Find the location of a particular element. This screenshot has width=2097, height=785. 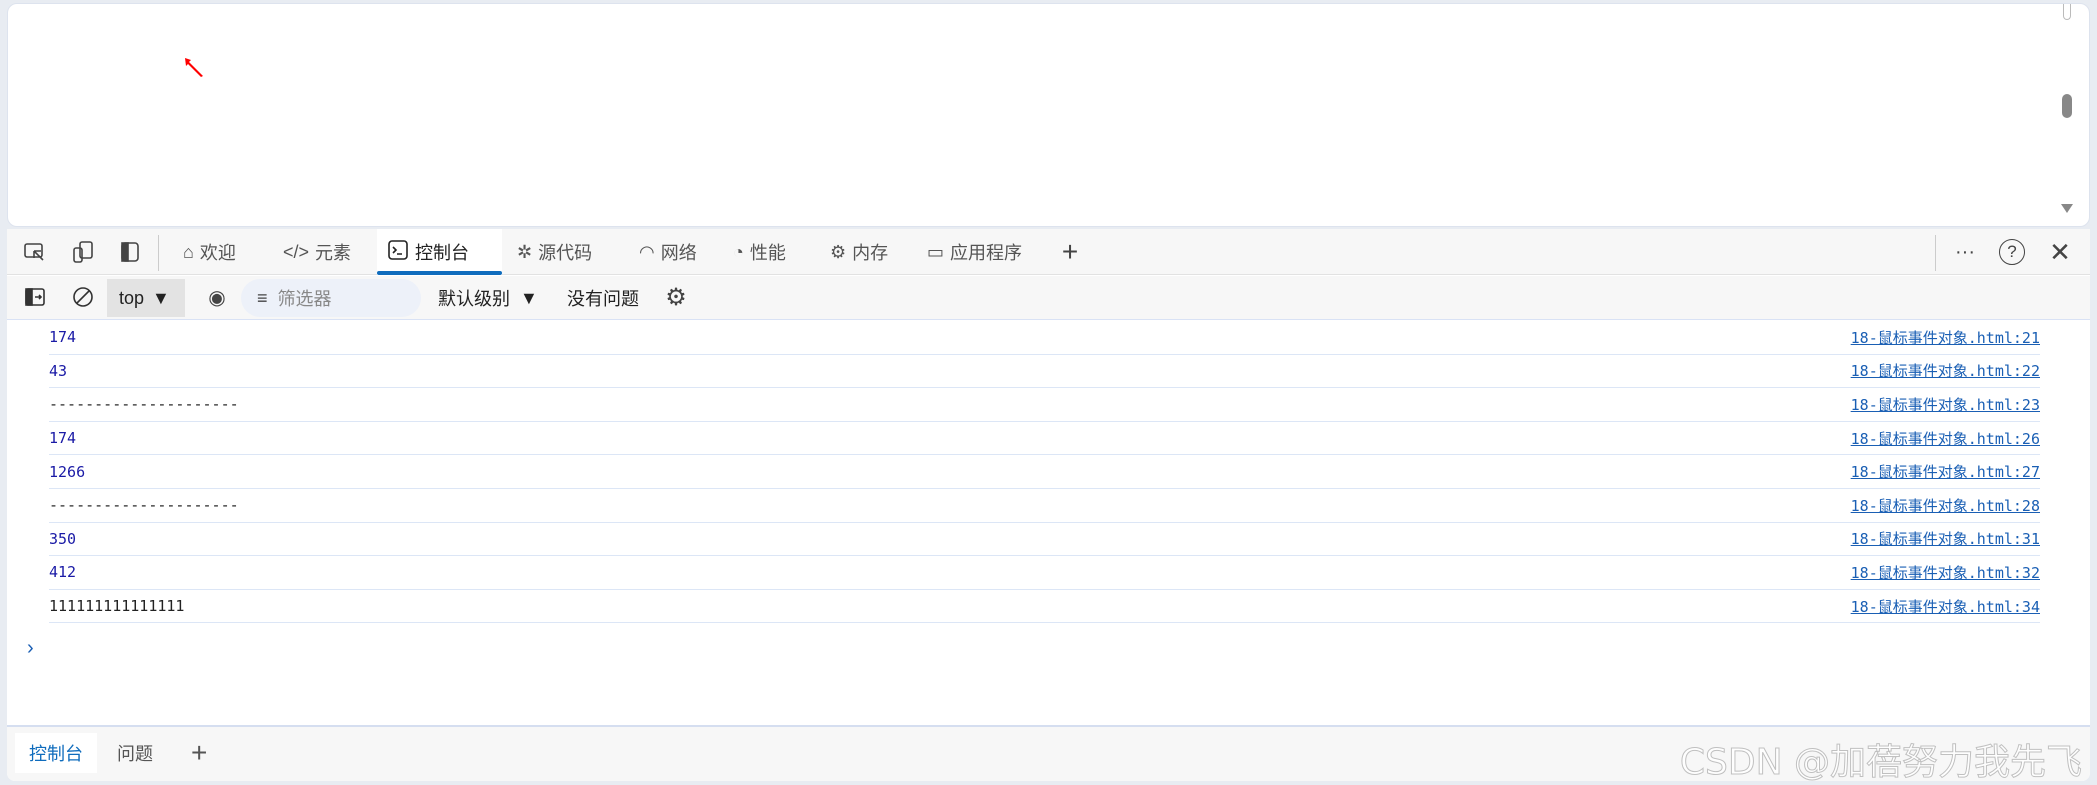

console-message-row: 350 18-鼠标事件对象.html:31 is located at coordinates (1044, 540).